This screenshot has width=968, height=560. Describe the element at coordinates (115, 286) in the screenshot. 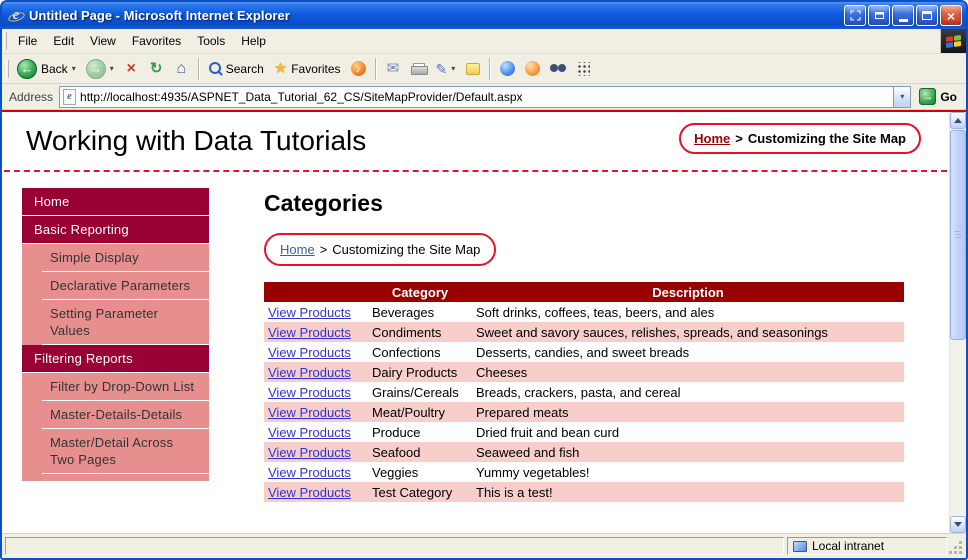

I see `sidebar-item: Declarative Parameters` at that location.